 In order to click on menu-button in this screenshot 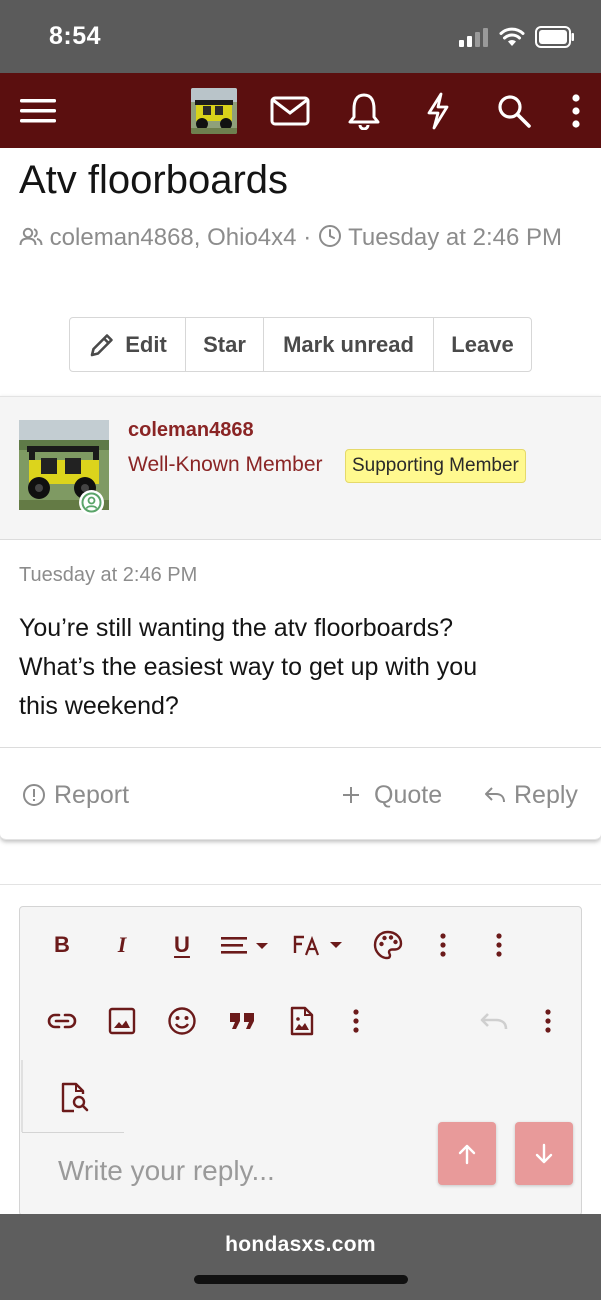, I will do `click(38, 110)`.